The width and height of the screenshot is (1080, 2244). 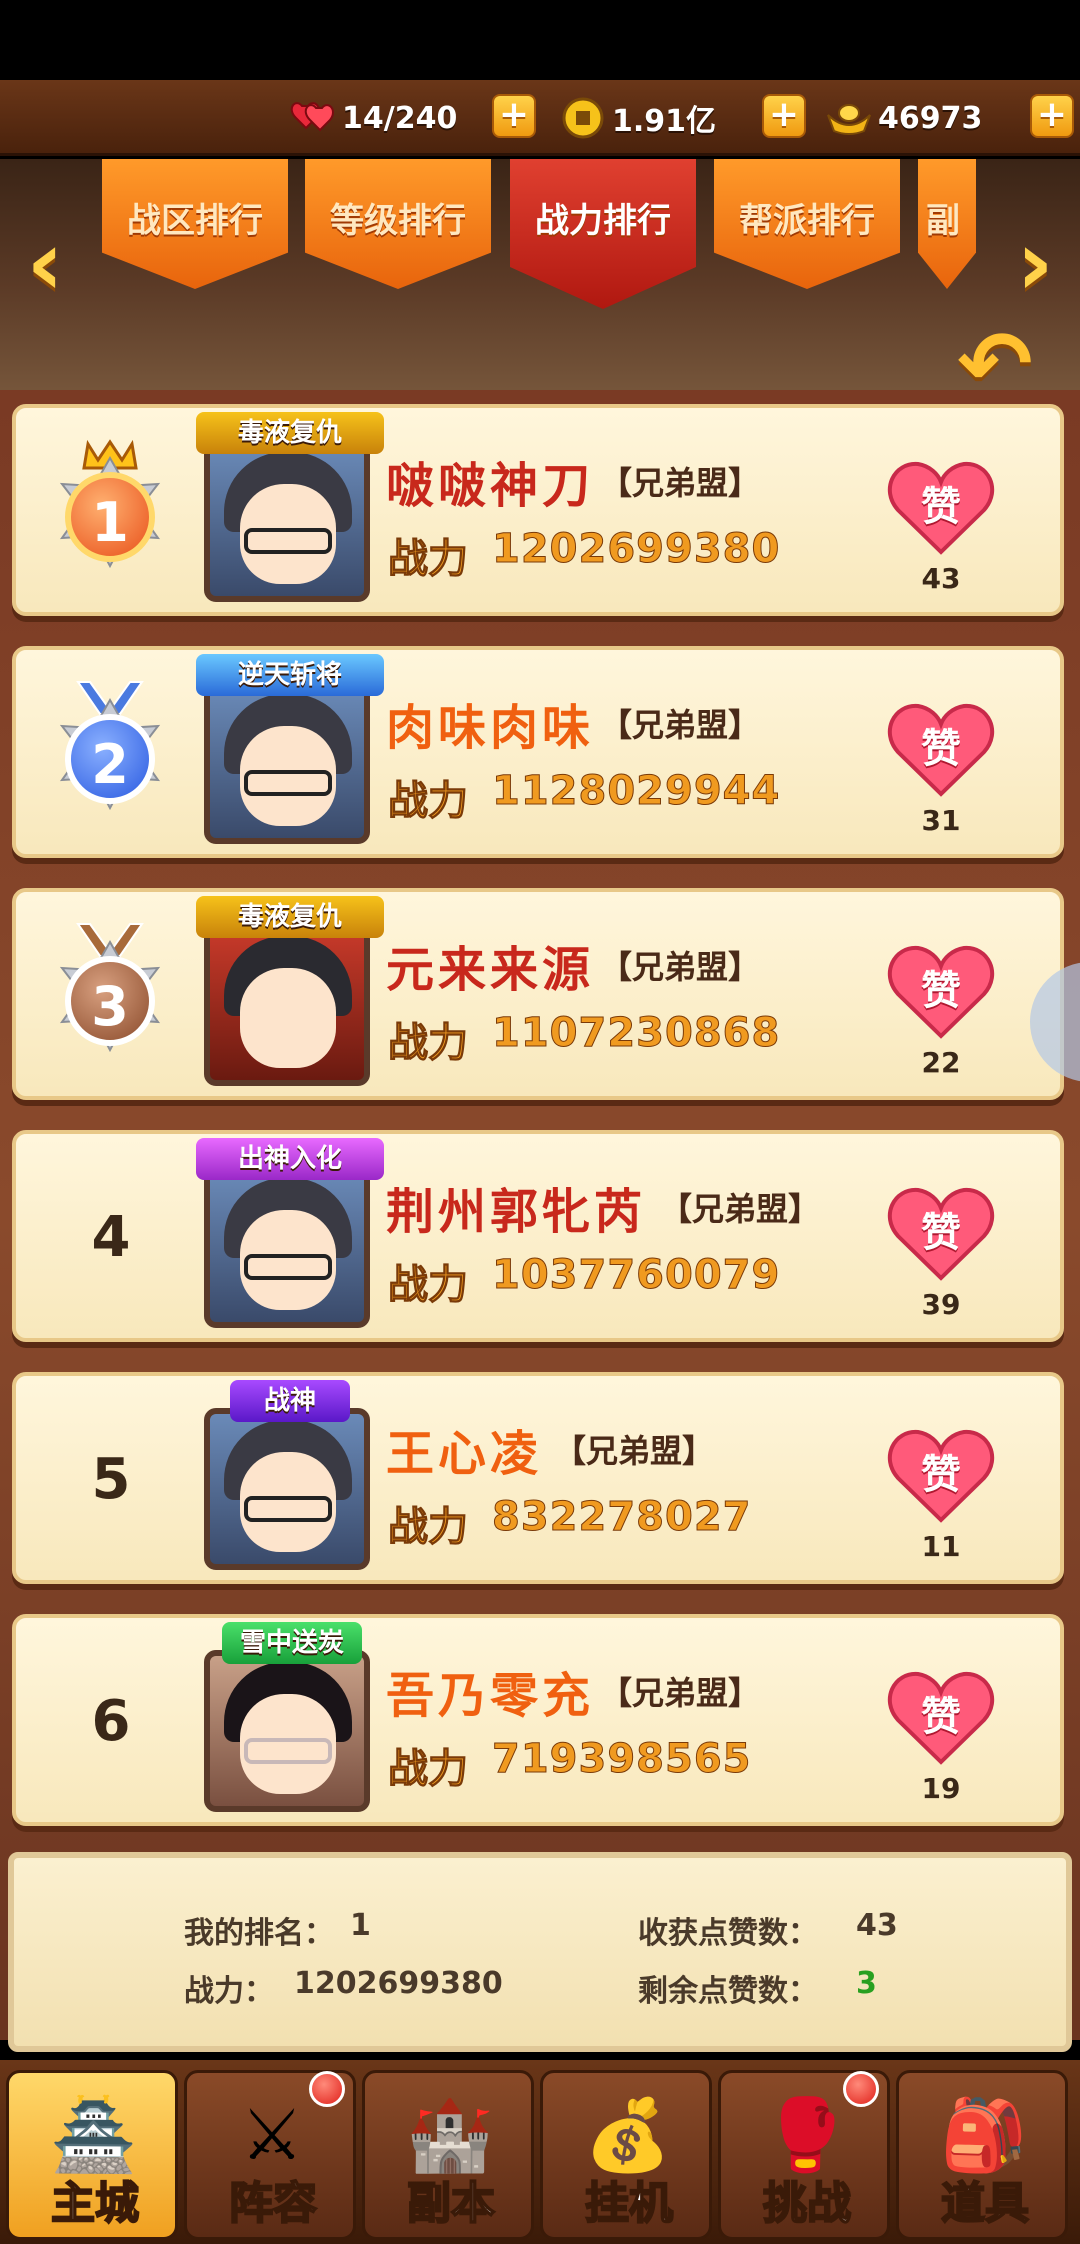 What do you see at coordinates (45, 264) in the screenshot?
I see `tab-prev-arrow-icon: ‹` at bounding box center [45, 264].